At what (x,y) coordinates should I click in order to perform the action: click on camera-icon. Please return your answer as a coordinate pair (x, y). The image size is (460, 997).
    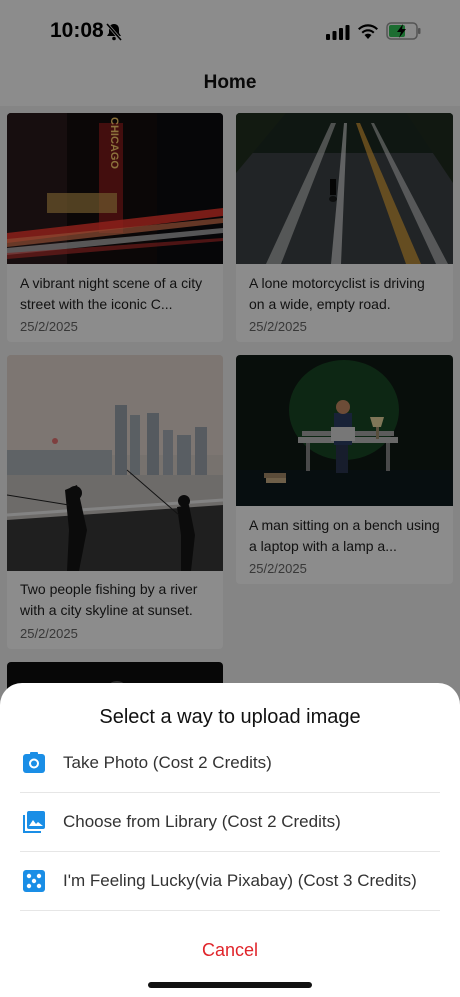
    Looking at the image, I should click on (34, 762).